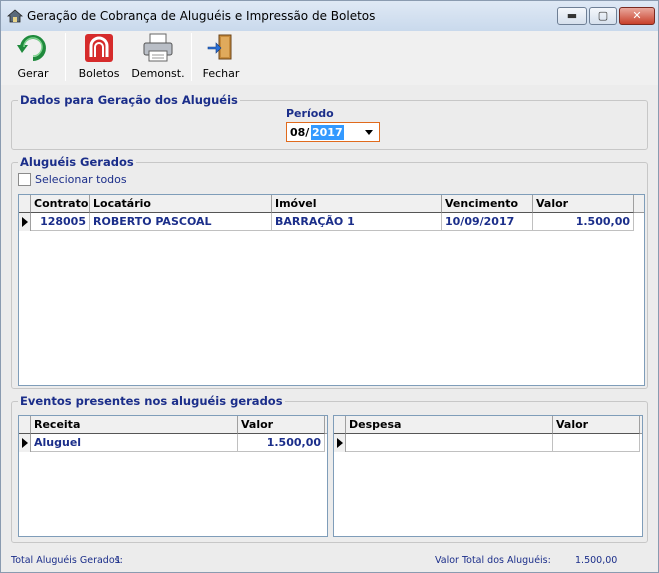 Image resolution: width=659 pixels, height=573 pixels. I want to click on chevron-down-icon, so click(369, 132).